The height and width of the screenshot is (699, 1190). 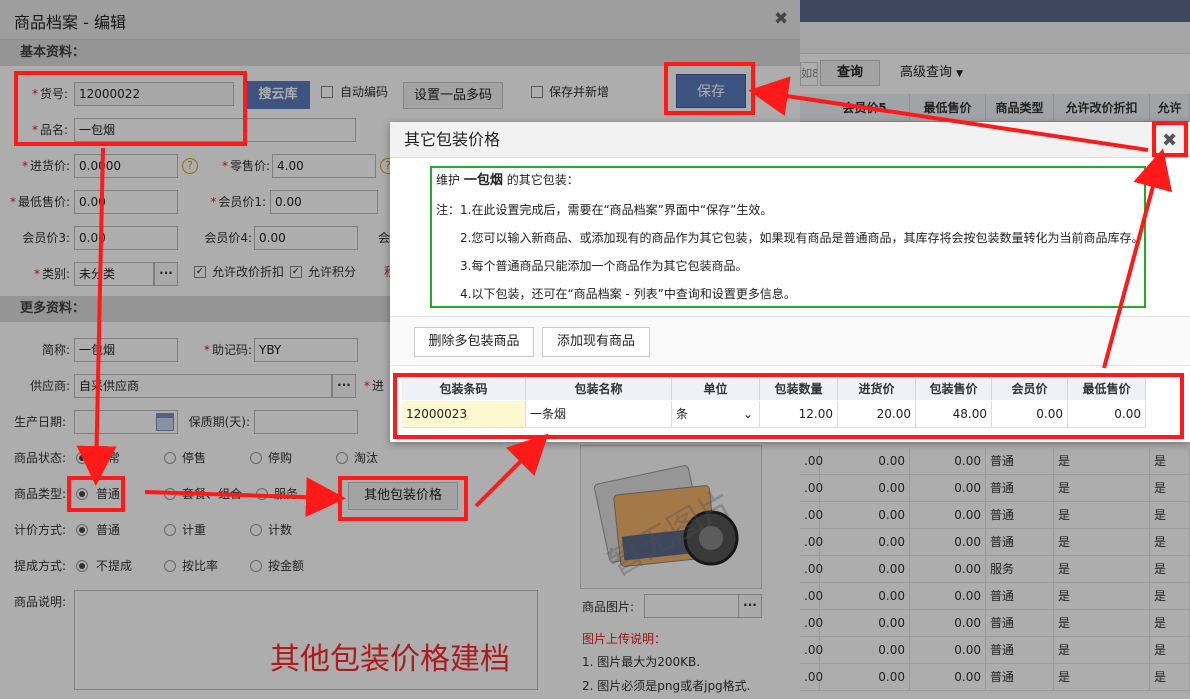 I want to click on pack-cost-cell: 20.00, so click(x=877, y=414).